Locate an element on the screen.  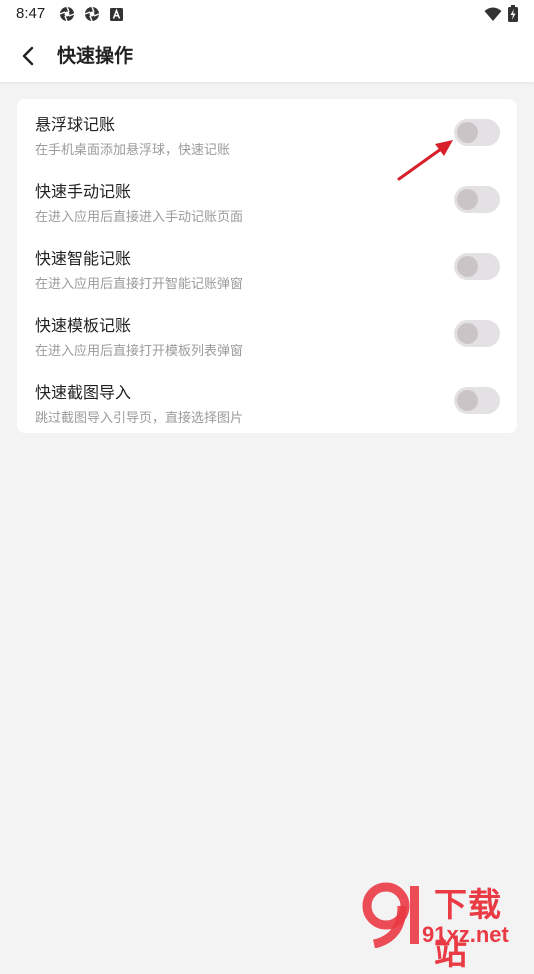
setting-subtitle: 在进入应用后直接打开智能记账弹窗 is located at coordinates (139, 284).